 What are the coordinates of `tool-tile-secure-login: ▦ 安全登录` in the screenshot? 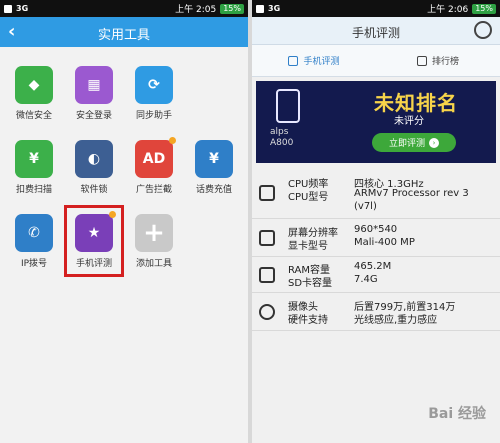 It's located at (94, 93).